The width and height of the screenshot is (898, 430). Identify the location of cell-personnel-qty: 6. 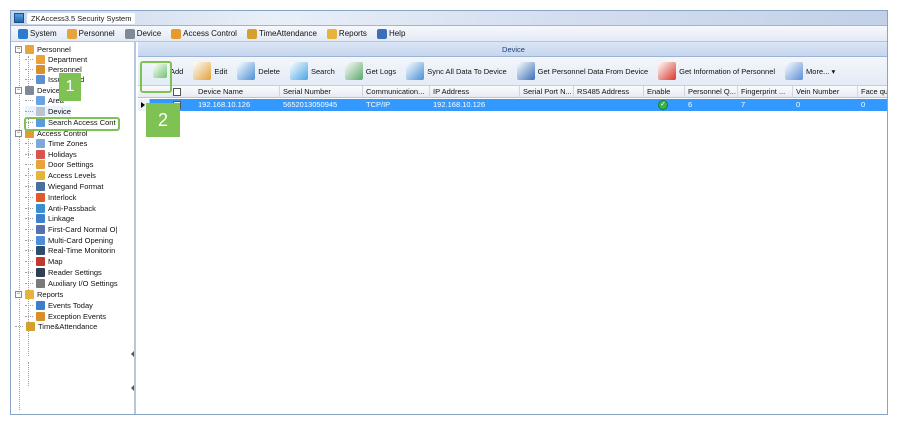
(690, 104).